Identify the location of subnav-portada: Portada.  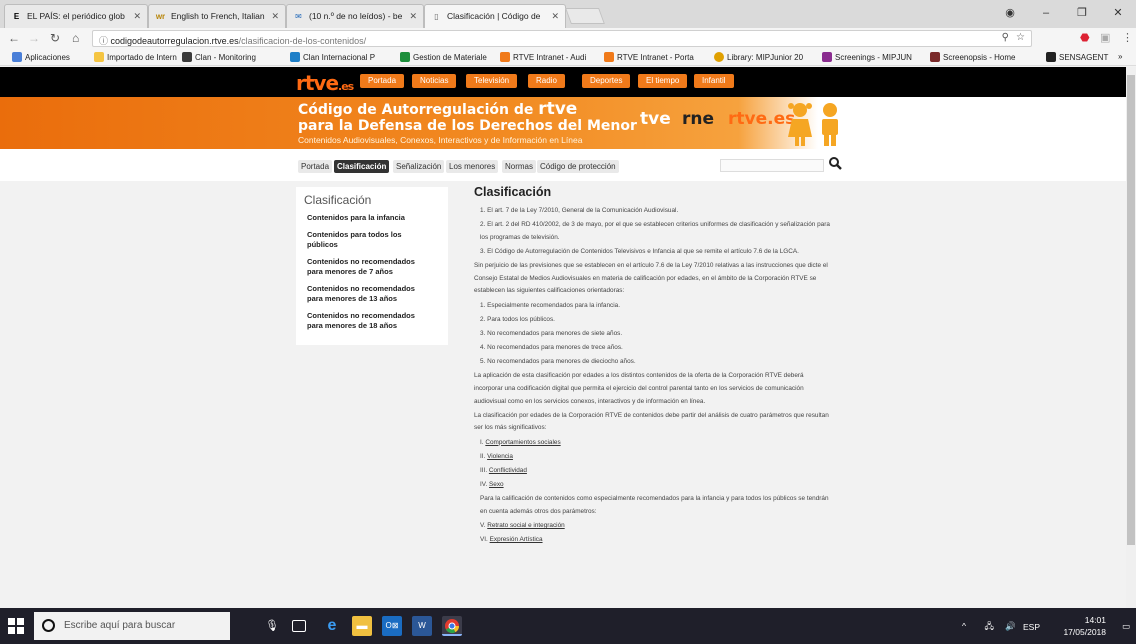
(315, 166).